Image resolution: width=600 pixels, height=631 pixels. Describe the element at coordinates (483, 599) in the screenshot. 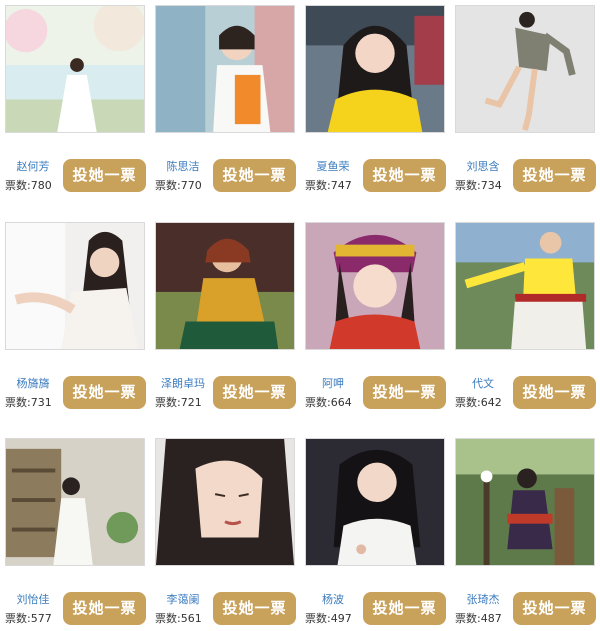

I see `candidate-name: 张琦杰` at that location.